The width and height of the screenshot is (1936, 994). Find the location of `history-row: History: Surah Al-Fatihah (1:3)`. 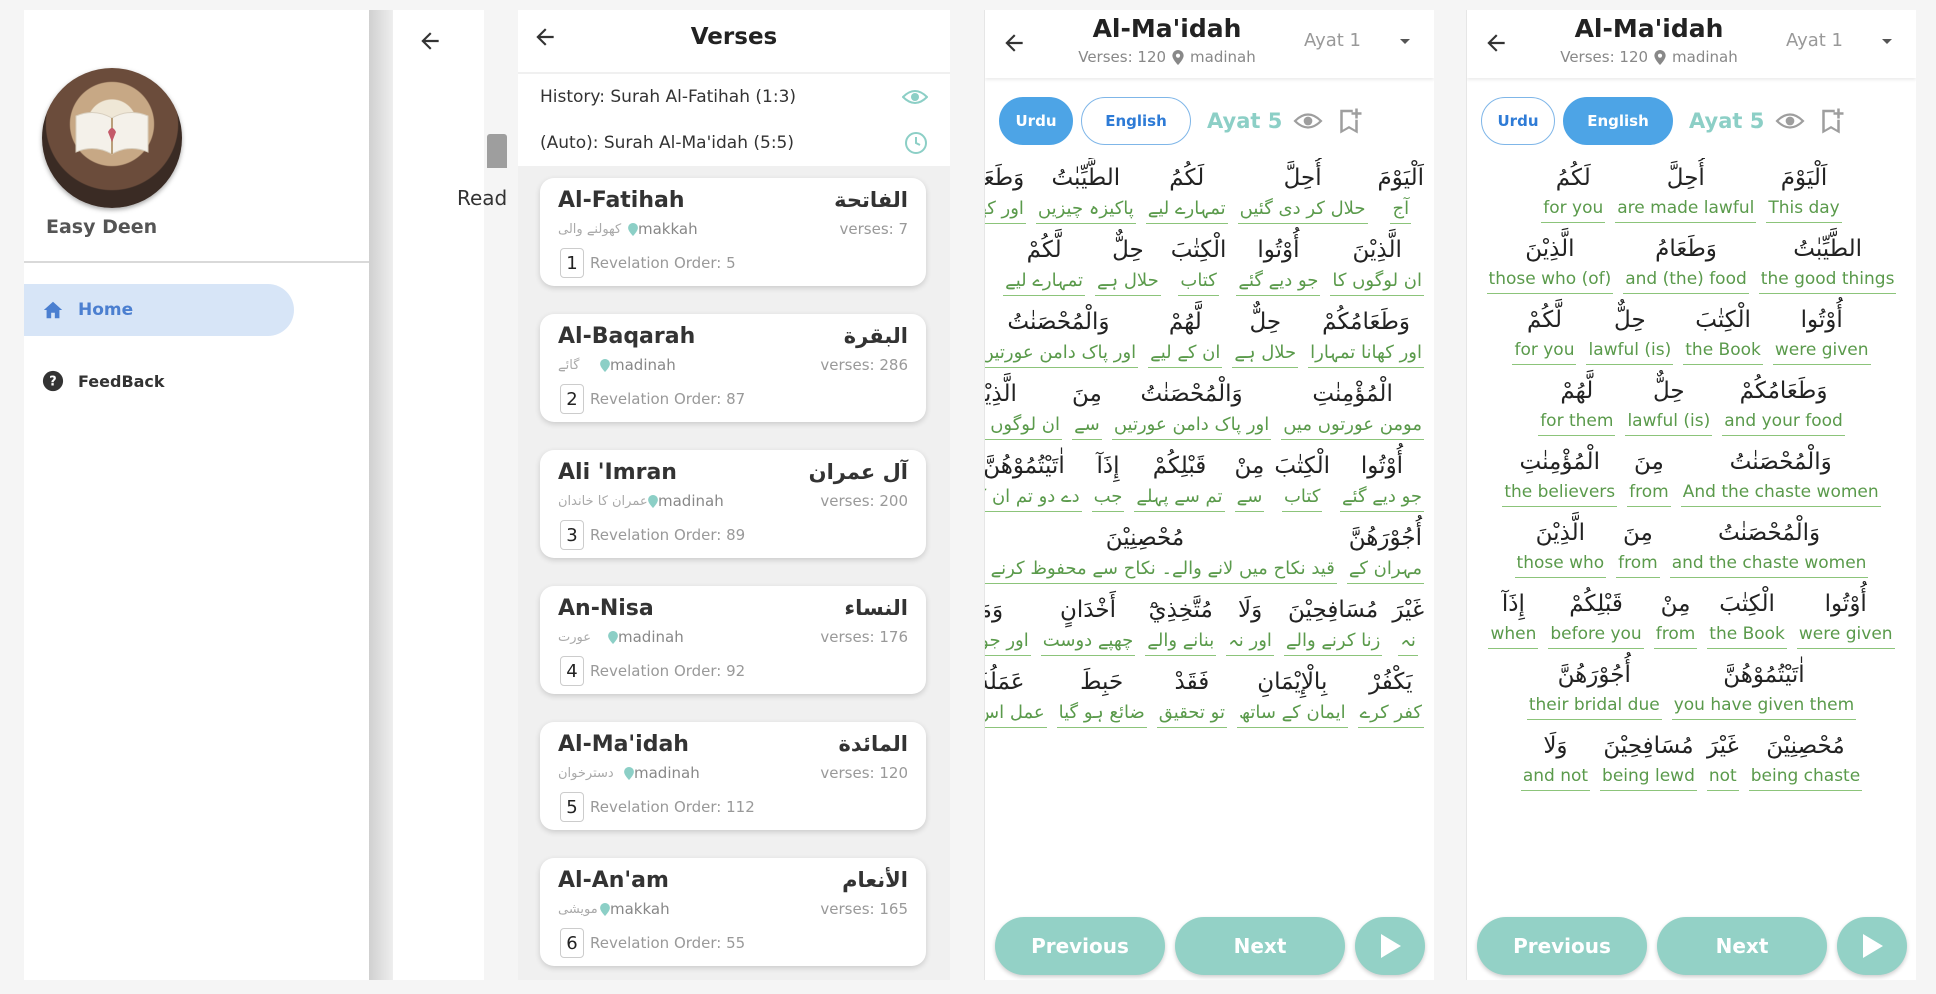

history-row: History: Surah Al-Fatihah (1:3) is located at coordinates (734, 97).